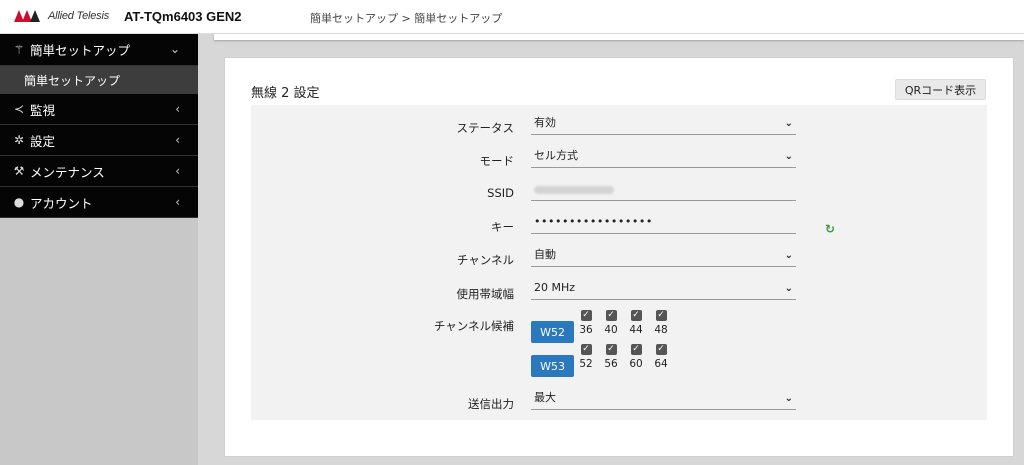 The height and width of the screenshot is (465, 1024). What do you see at coordinates (485, 294) in the screenshot?
I see `bandwidth-label: 使用帯域幅` at bounding box center [485, 294].